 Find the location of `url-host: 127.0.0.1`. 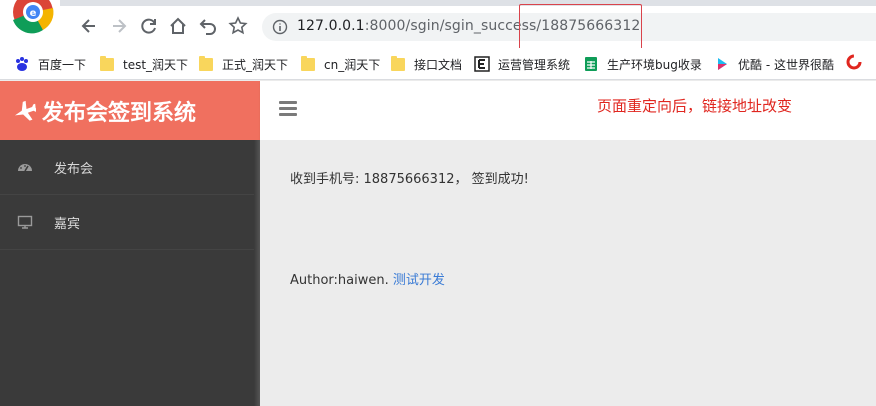

url-host: 127.0.0.1 is located at coordinates (331, 26).